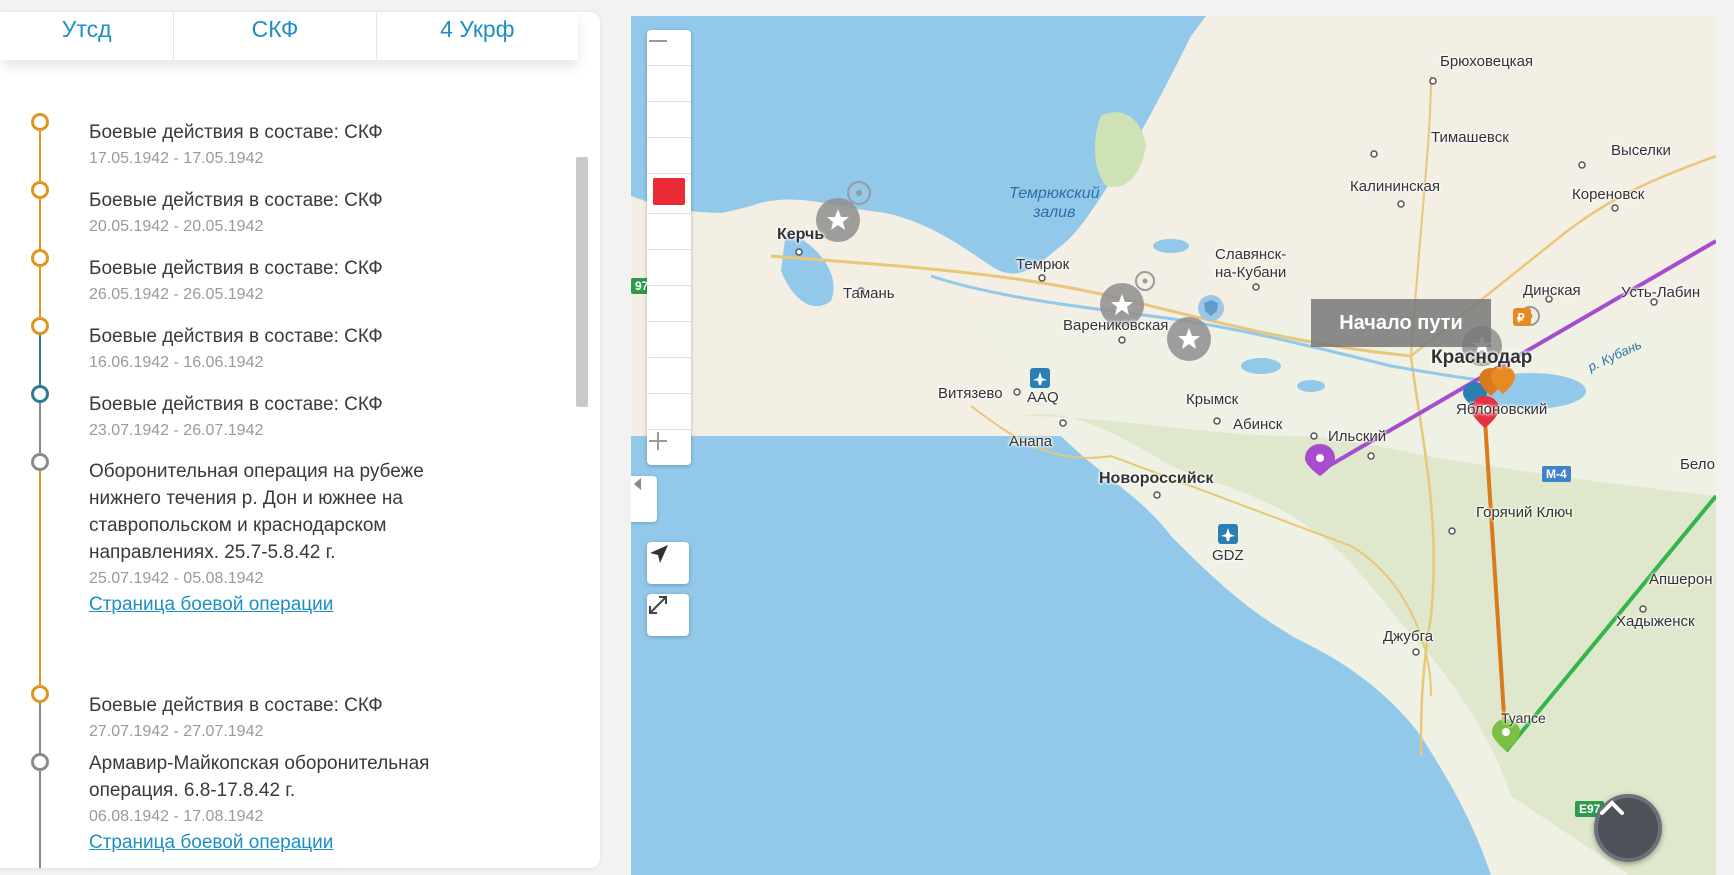 The width and height of the screenshot is (1734, 875). Describe the element at coordinates (668, 615) in the screenshot. I see `fullscreen-button` at that location.